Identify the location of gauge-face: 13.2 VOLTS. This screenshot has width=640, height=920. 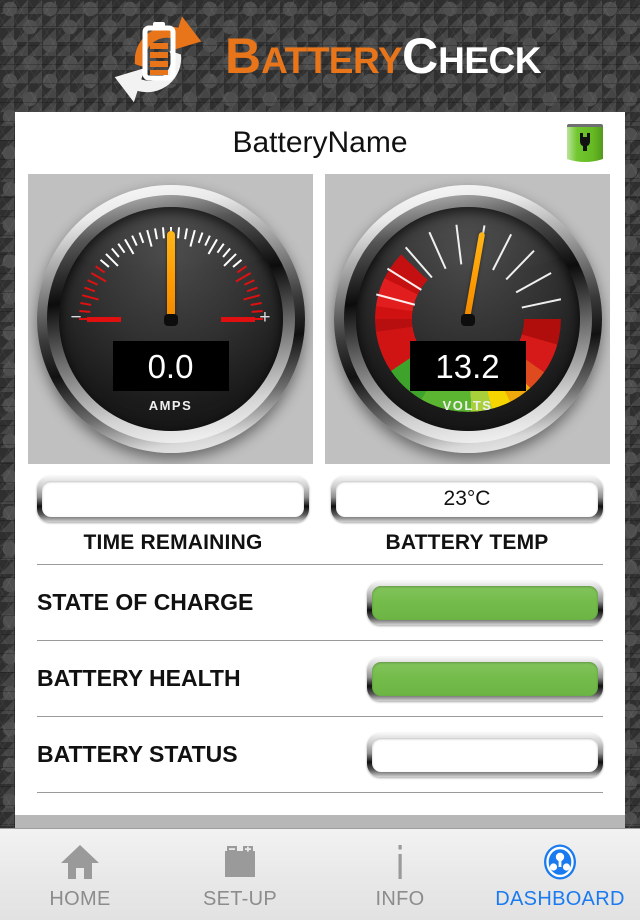
(467, 319).